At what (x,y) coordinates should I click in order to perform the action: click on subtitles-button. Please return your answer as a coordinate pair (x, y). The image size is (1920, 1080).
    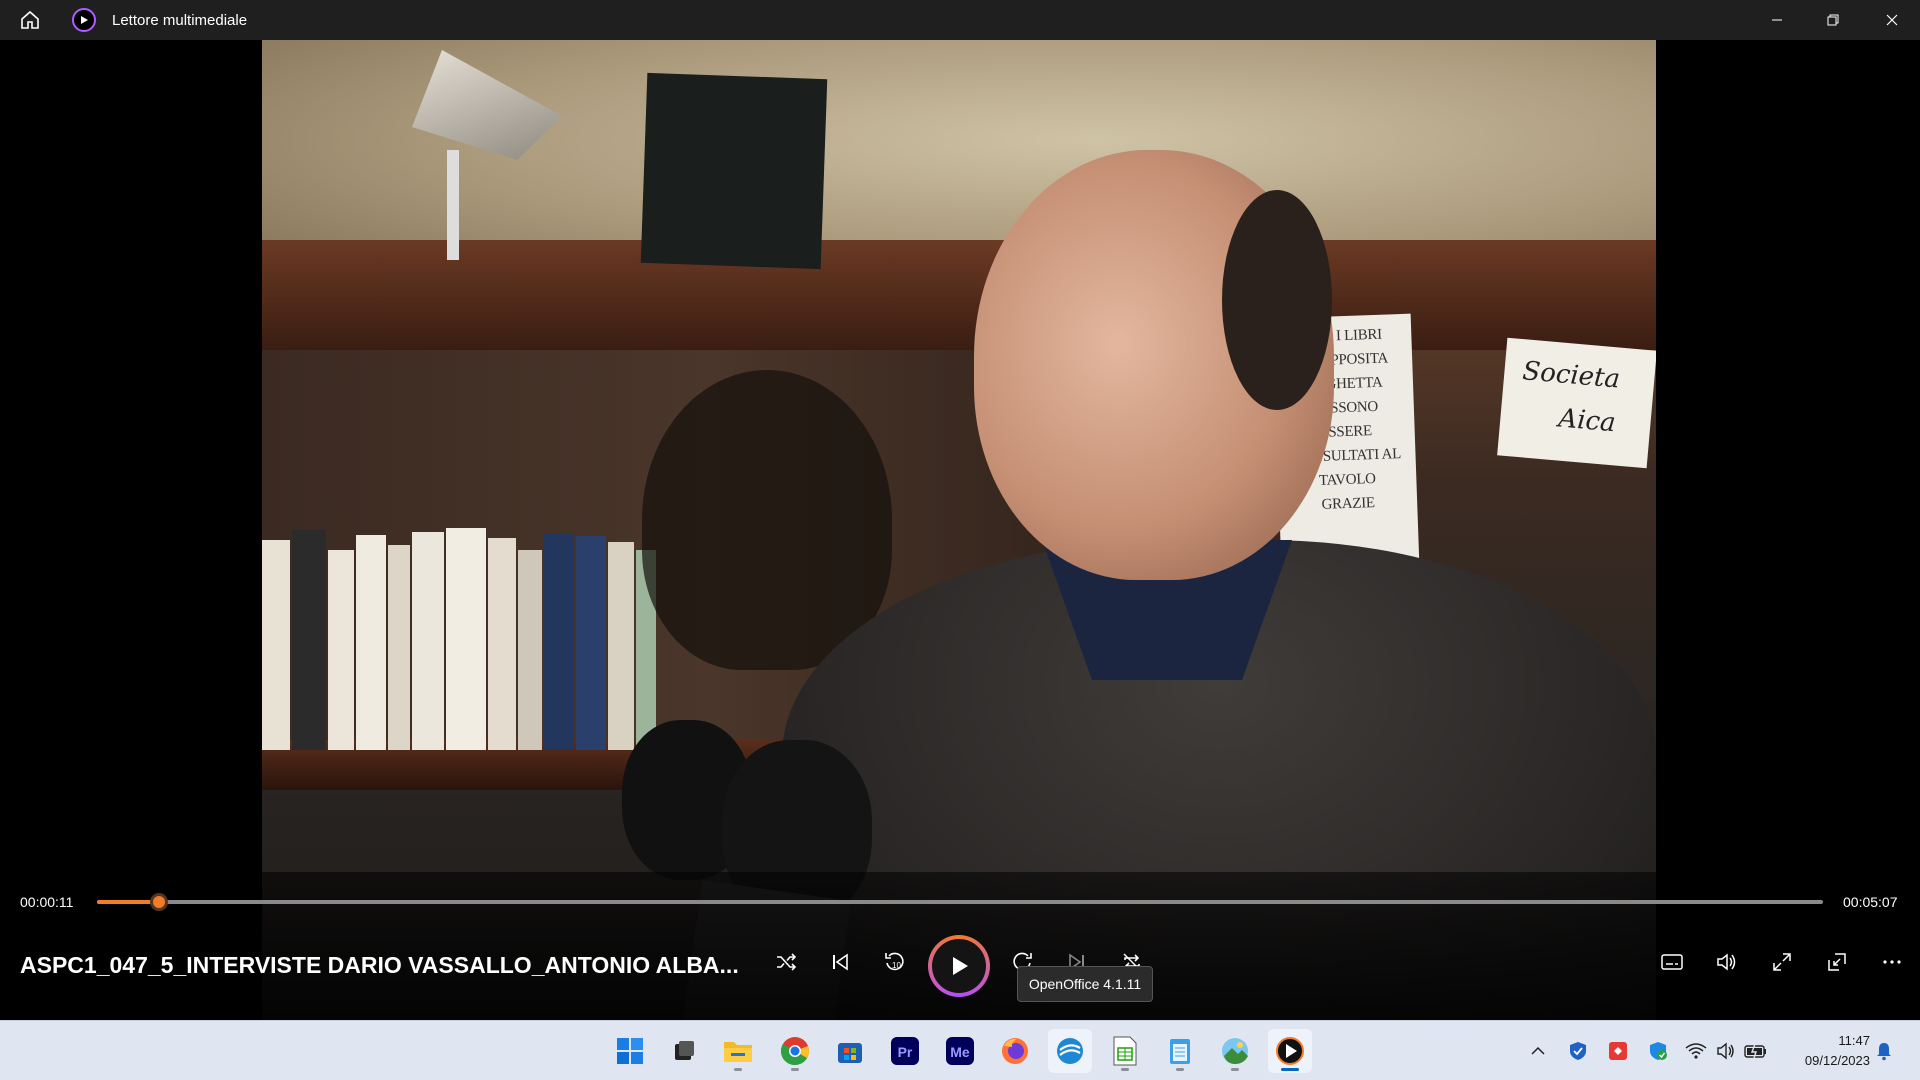
    Looking at the image, I should click on (1672, 962).